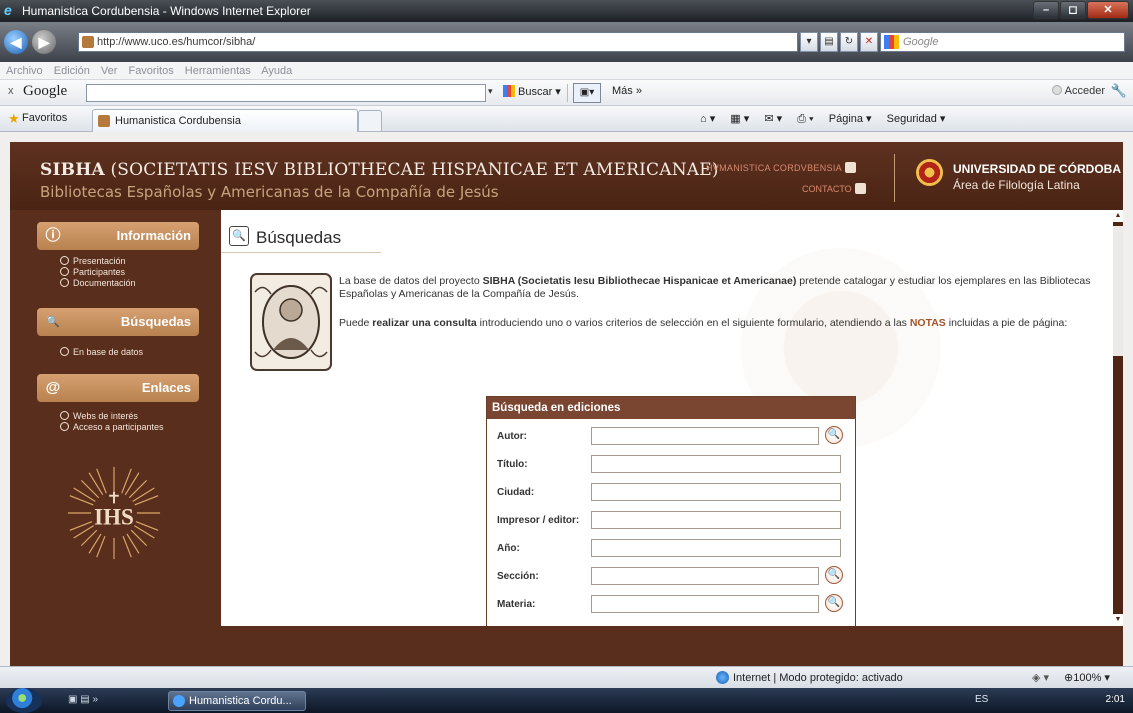 This screenshot has width=1133, height=713. Describe the element at coordinates (567, 93) in the screenshot. I see `toolbar-separator` at that location.